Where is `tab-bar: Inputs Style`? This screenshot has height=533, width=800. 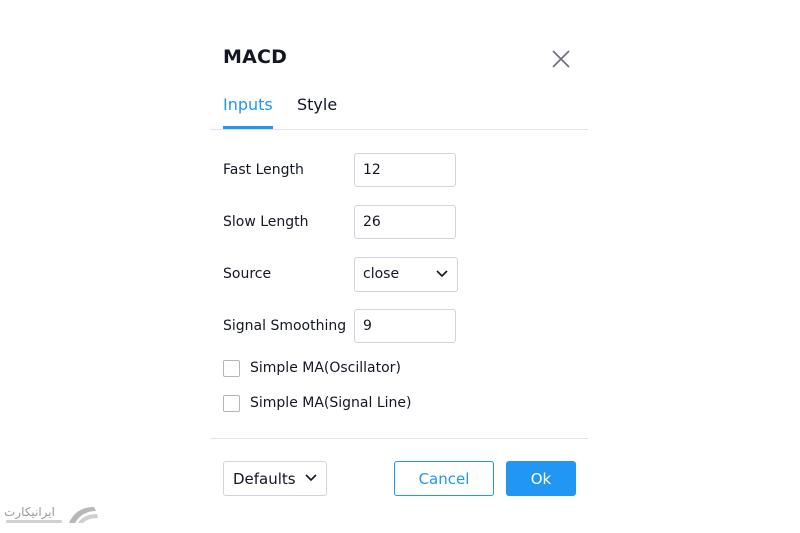
tab-bar: Inputs Style is located at coordinates (399, 111).